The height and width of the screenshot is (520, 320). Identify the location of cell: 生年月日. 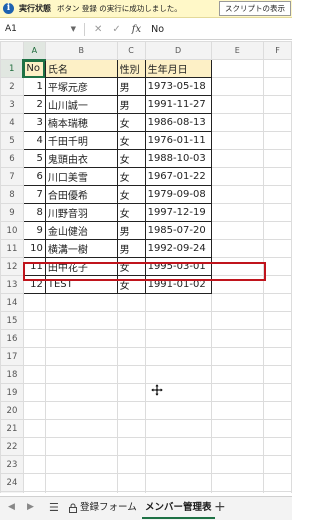
(178, 68).